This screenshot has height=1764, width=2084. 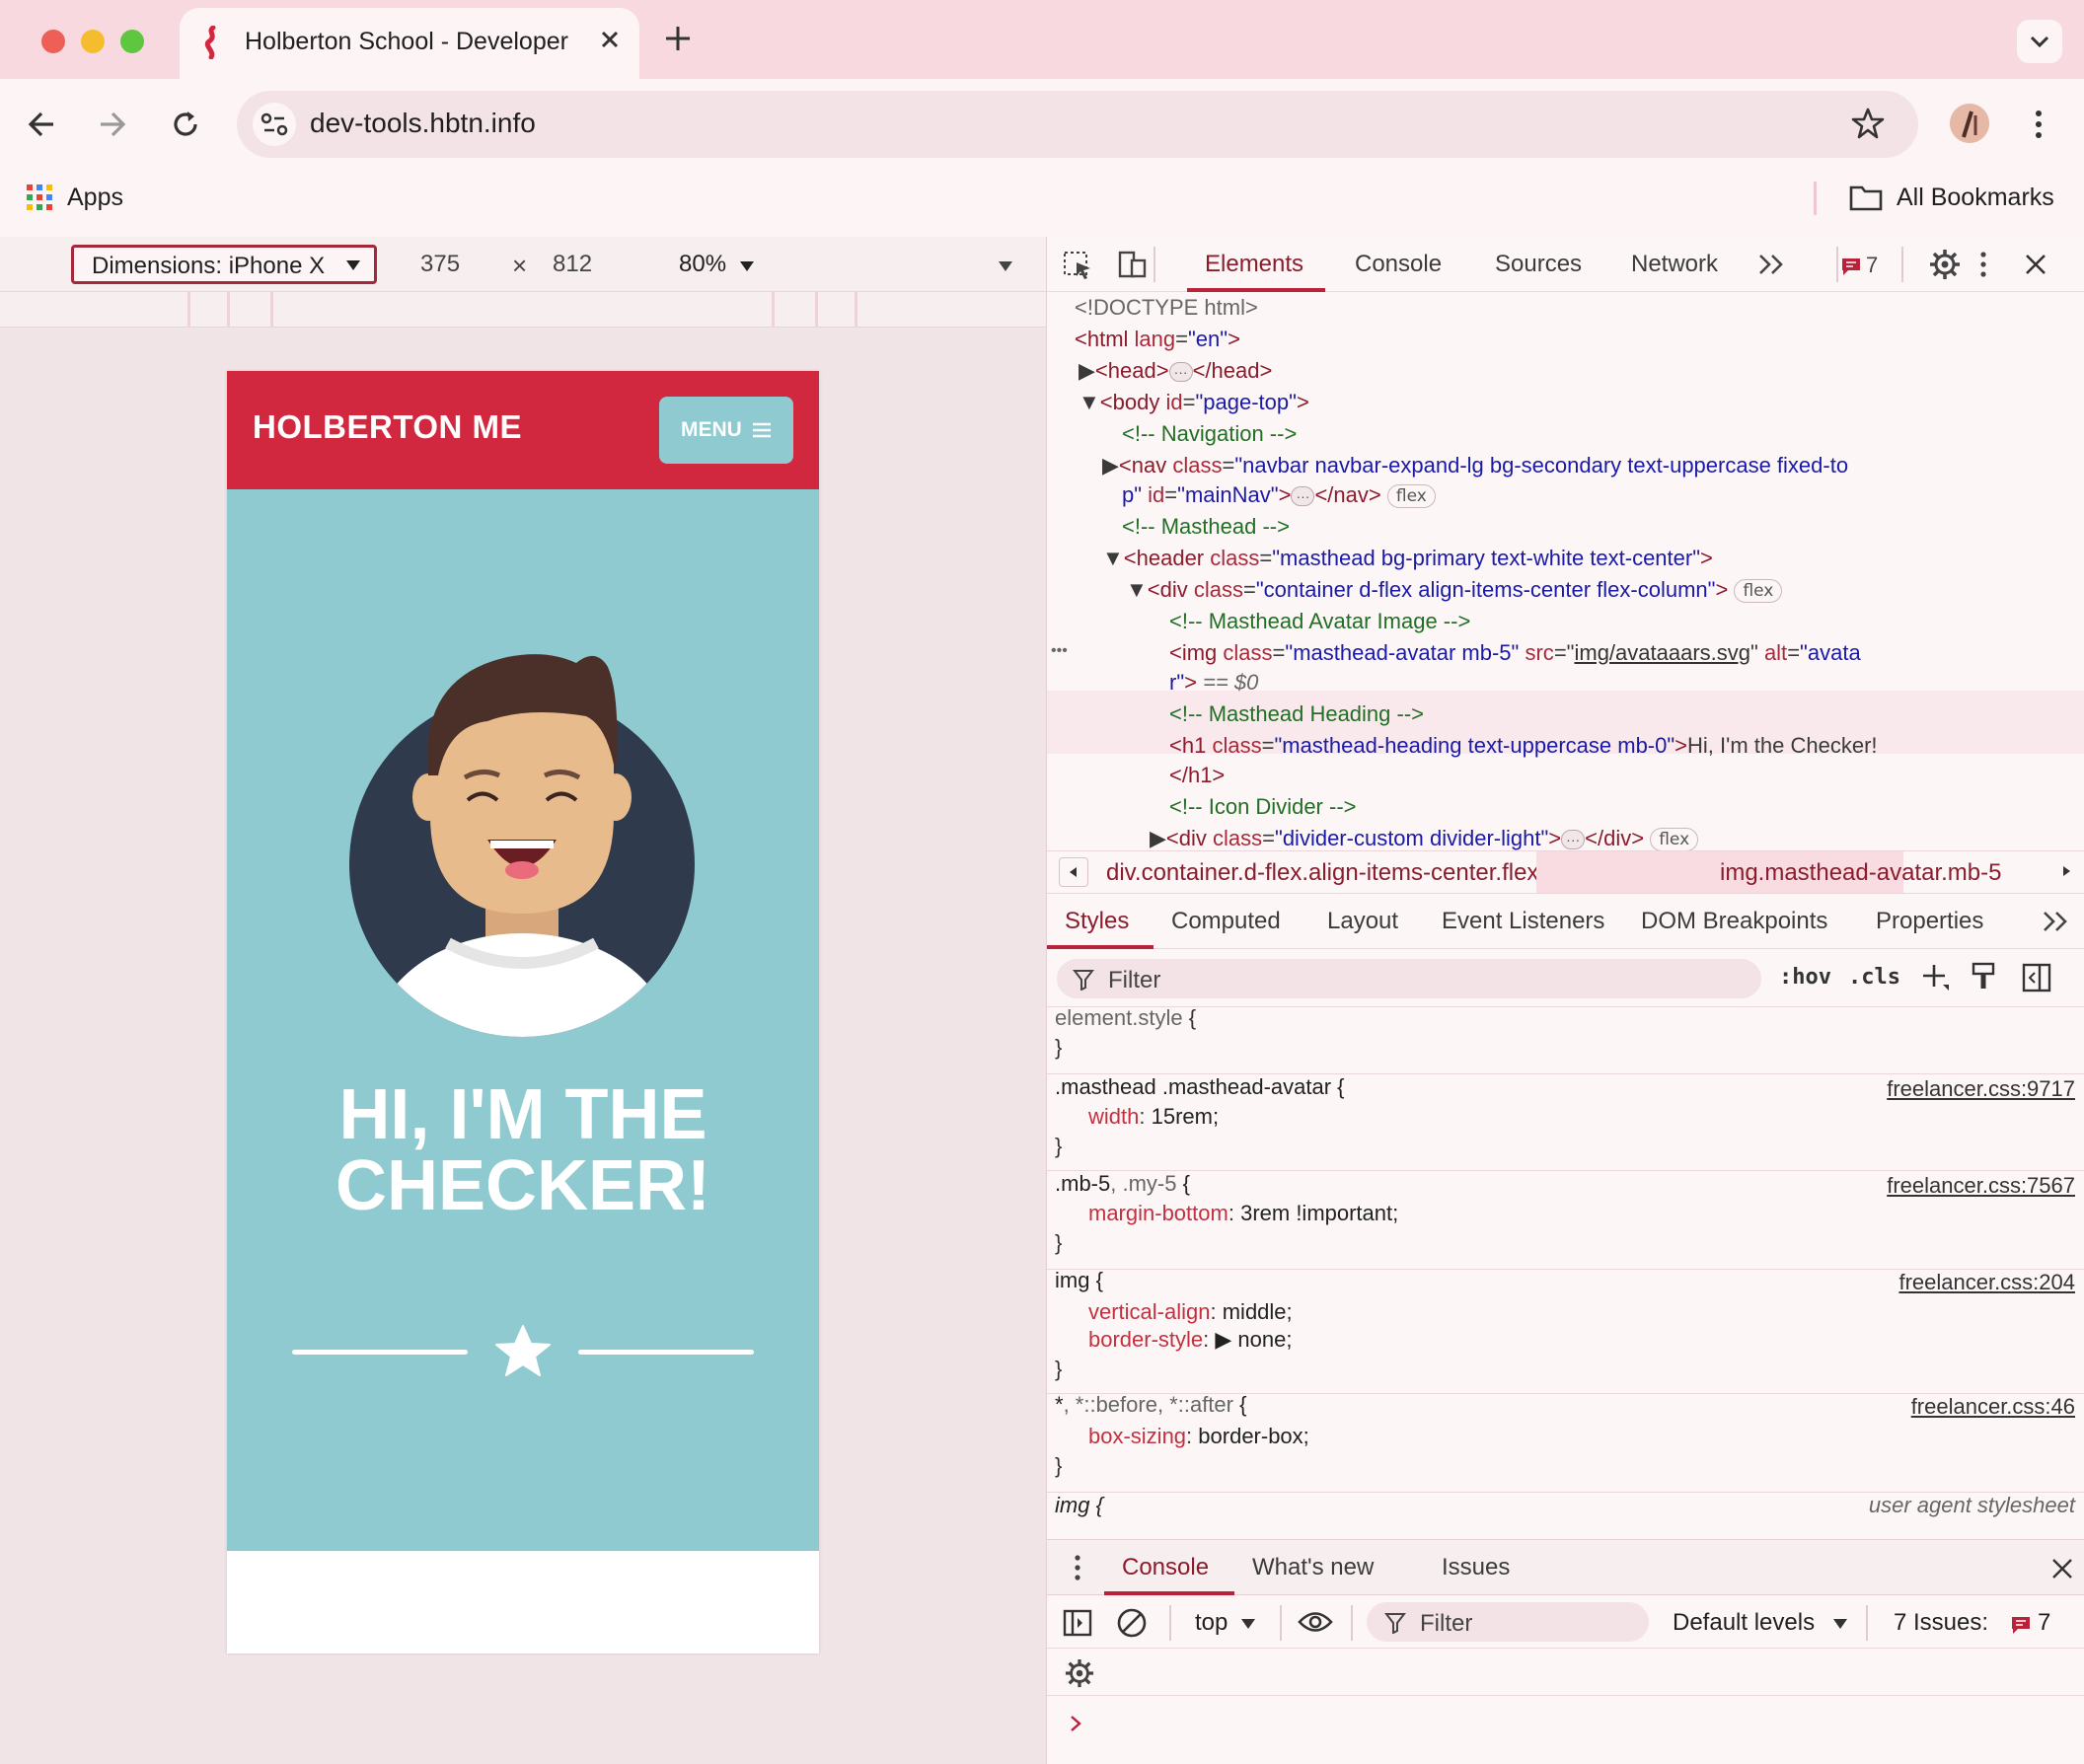 I want to click on rule-declaration: border-style: ▶ none;, so click(x=1190, y=1340).